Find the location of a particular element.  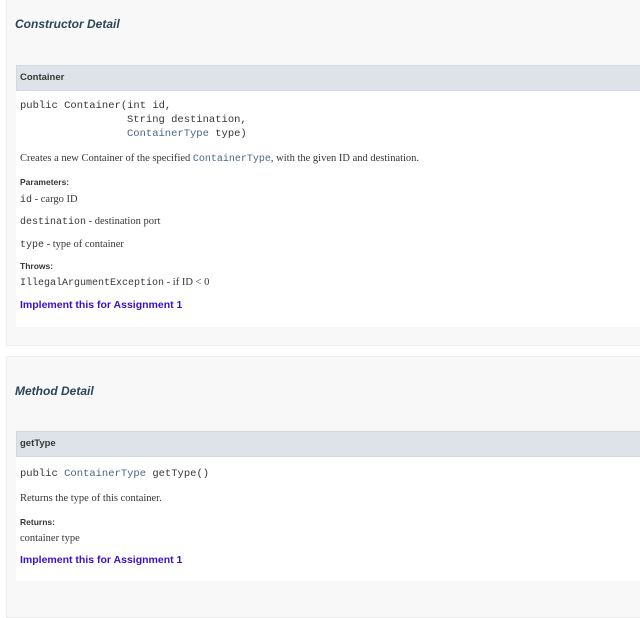

signature-line-3: ContainerType type) is located at coordinates (187, 134).